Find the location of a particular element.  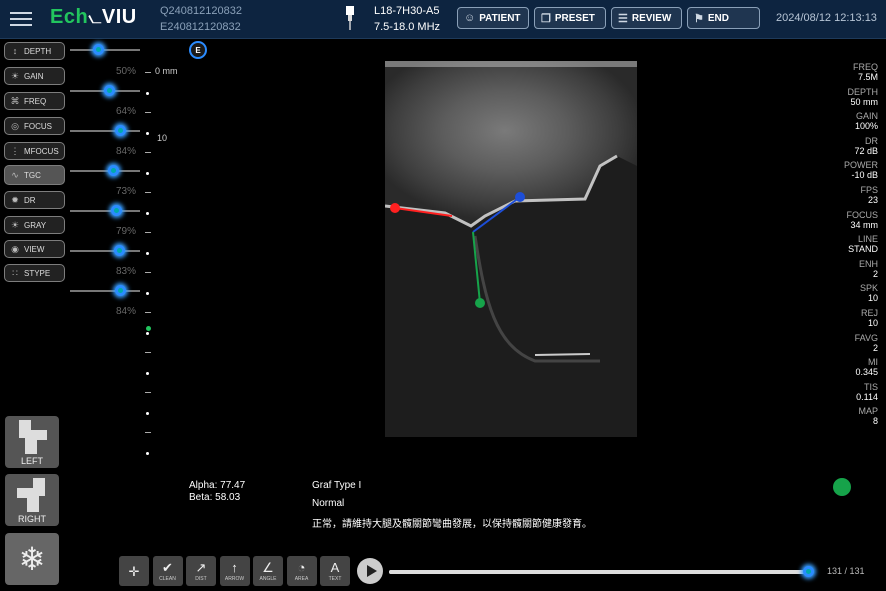

area-icon: ◔ is located at coordinates (301, 567).